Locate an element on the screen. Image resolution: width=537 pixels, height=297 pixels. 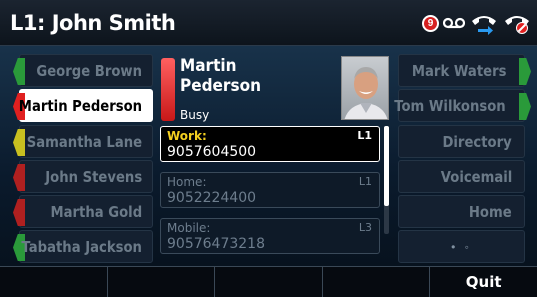
phone-number: 90576473218 is located at coordinates (216, 244).